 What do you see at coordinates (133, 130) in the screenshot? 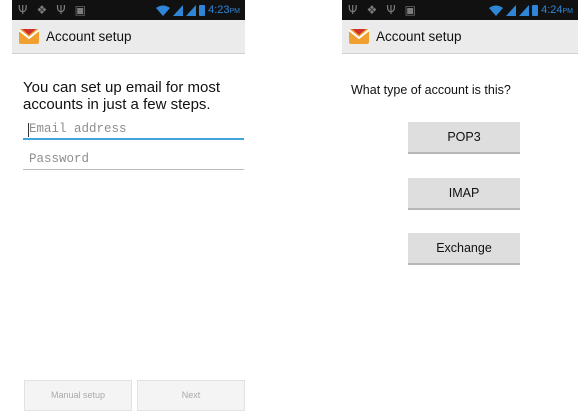
I see `email-field: Email address` at bounding box center [133, 130].